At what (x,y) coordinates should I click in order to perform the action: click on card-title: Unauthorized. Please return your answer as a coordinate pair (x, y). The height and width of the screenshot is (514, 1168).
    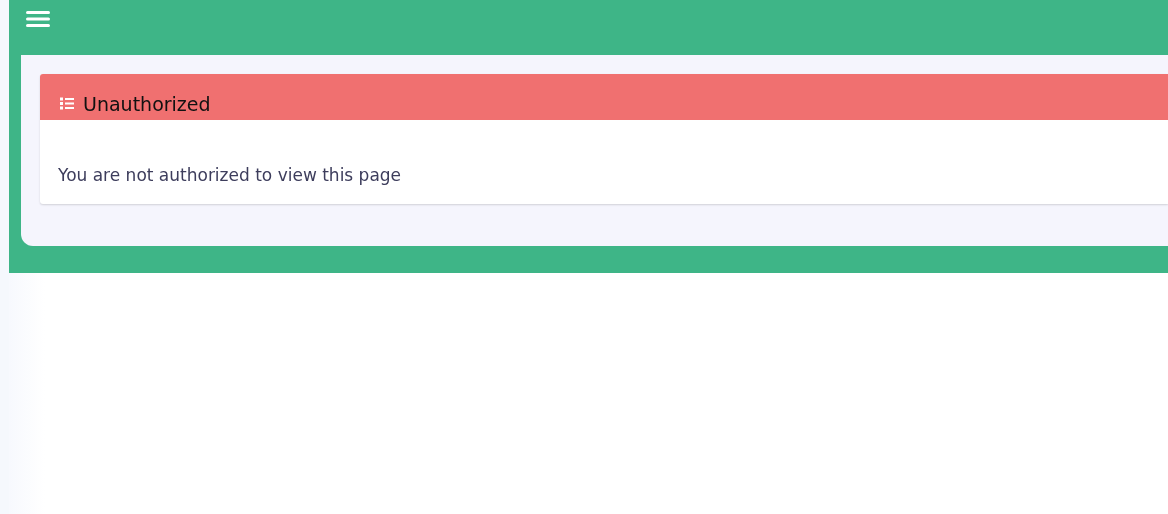
    Looking at the image, I should click on (147, 104).